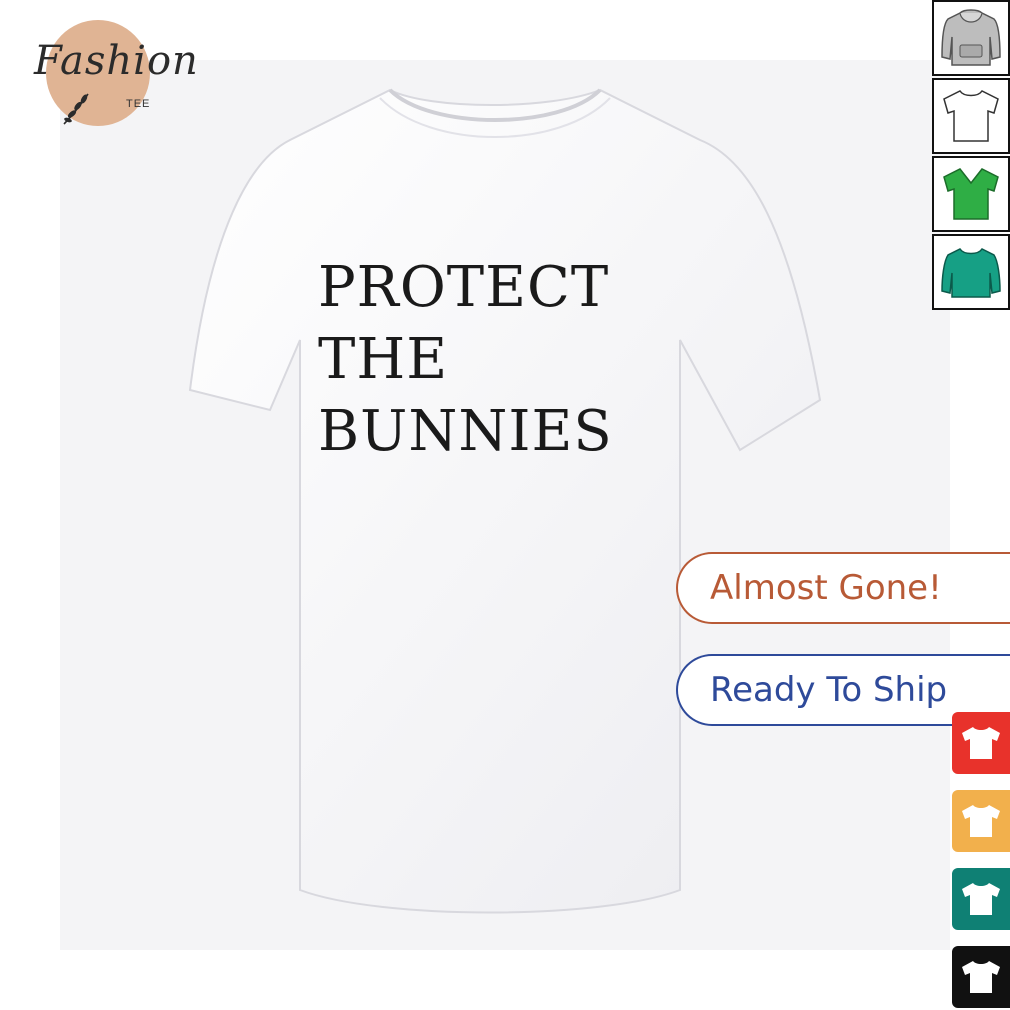  Describe the element at coordinates (138, 104) in the screenshot. I see `logo-sub-text: TEE` at that location.